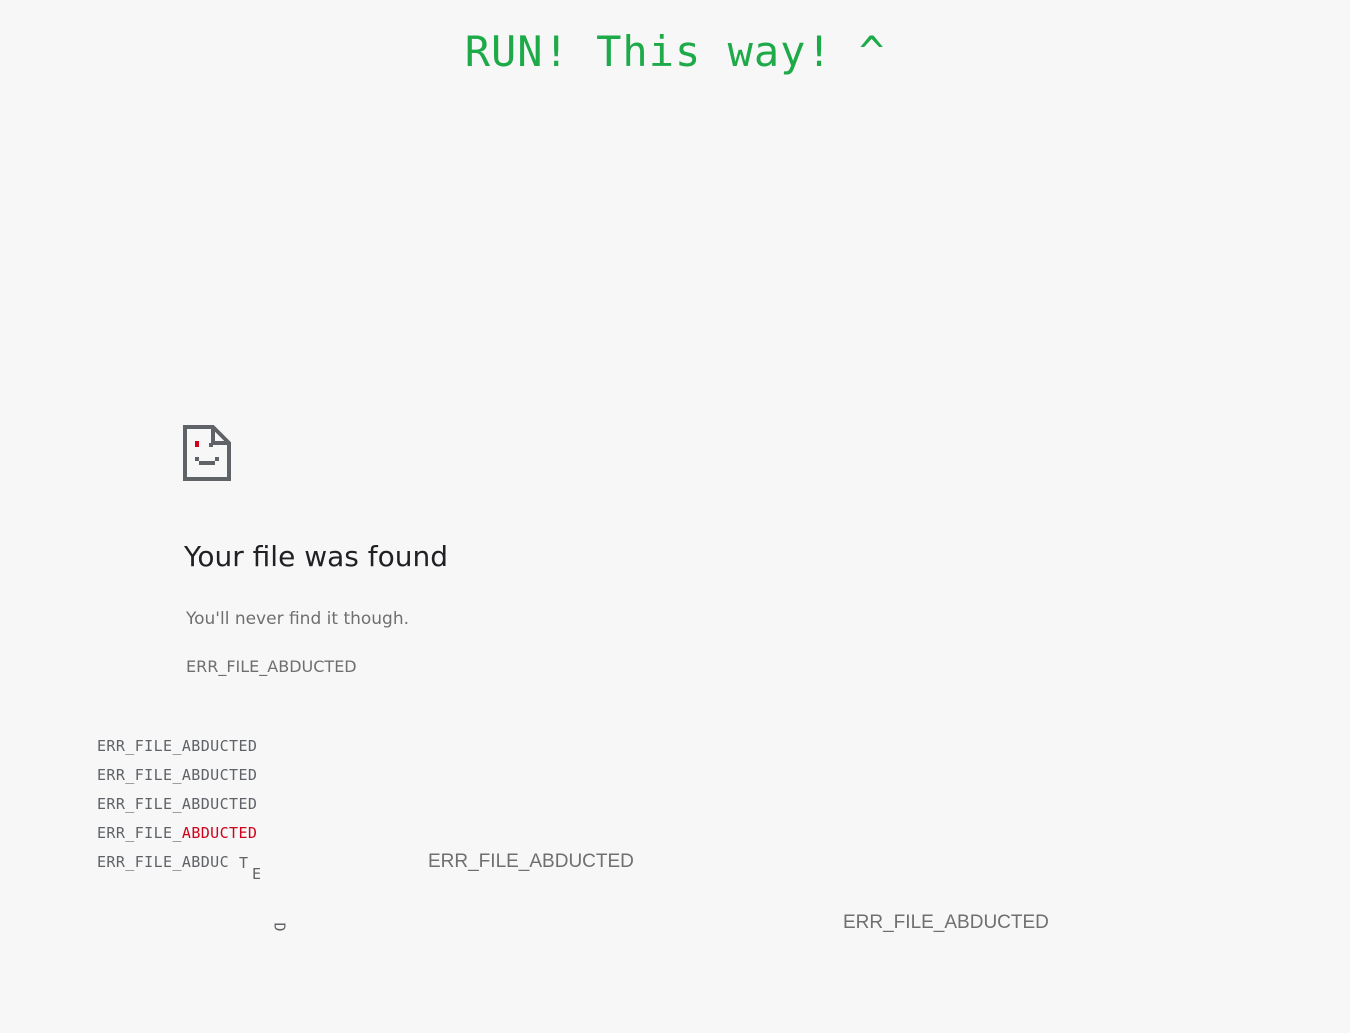 The width and height of the screenshot is (1350, 1033). Describe the element at coordinates (244, 863) in the screenshot. I see `falling-letter-t: T` at that location.